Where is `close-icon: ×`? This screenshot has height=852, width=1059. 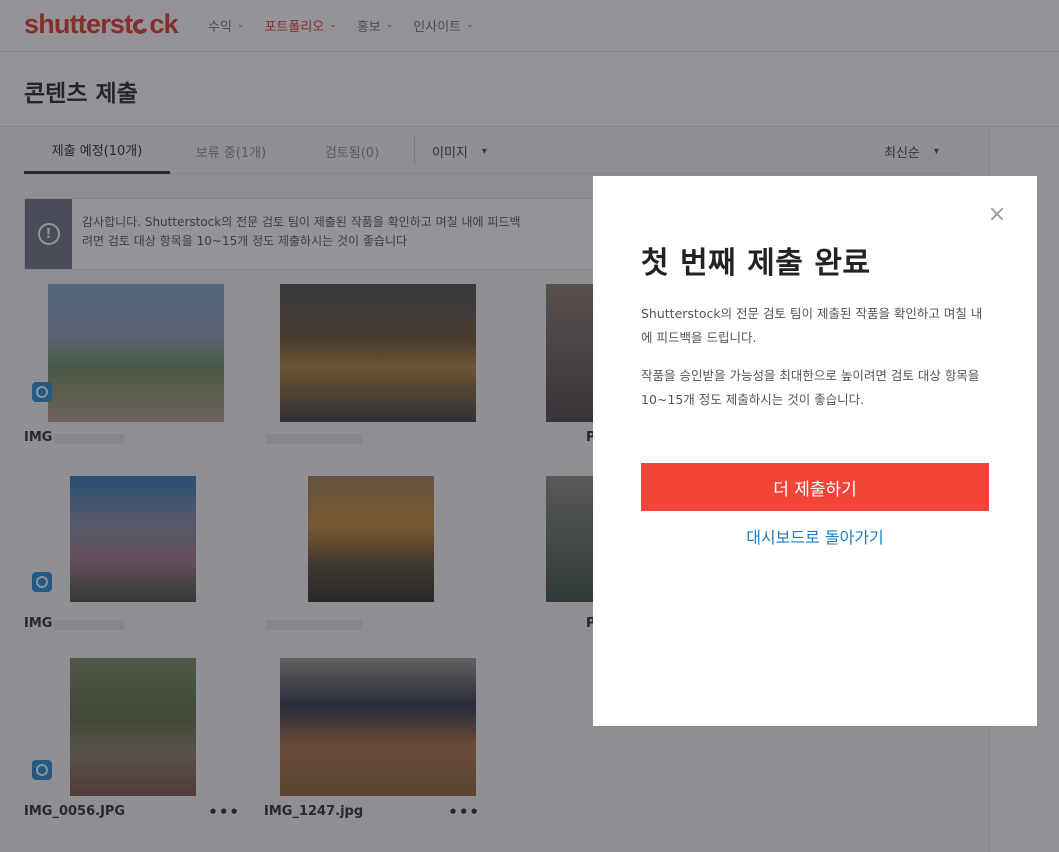
close-icon: × is located at coordinates (997, 215).